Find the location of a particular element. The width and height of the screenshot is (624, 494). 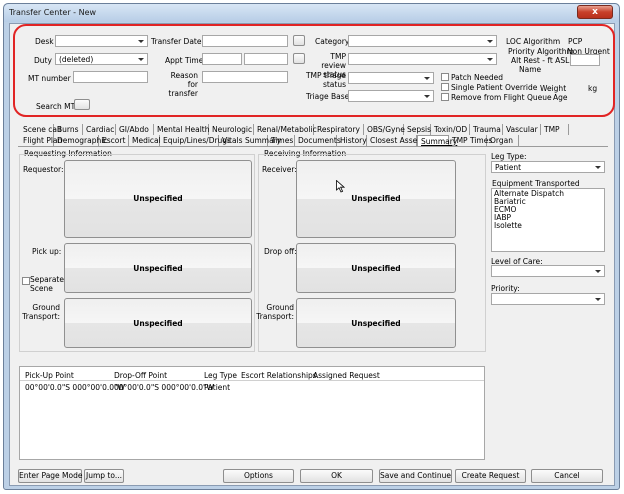

cancel-button: Cancel is located at coordinates (567, 476).